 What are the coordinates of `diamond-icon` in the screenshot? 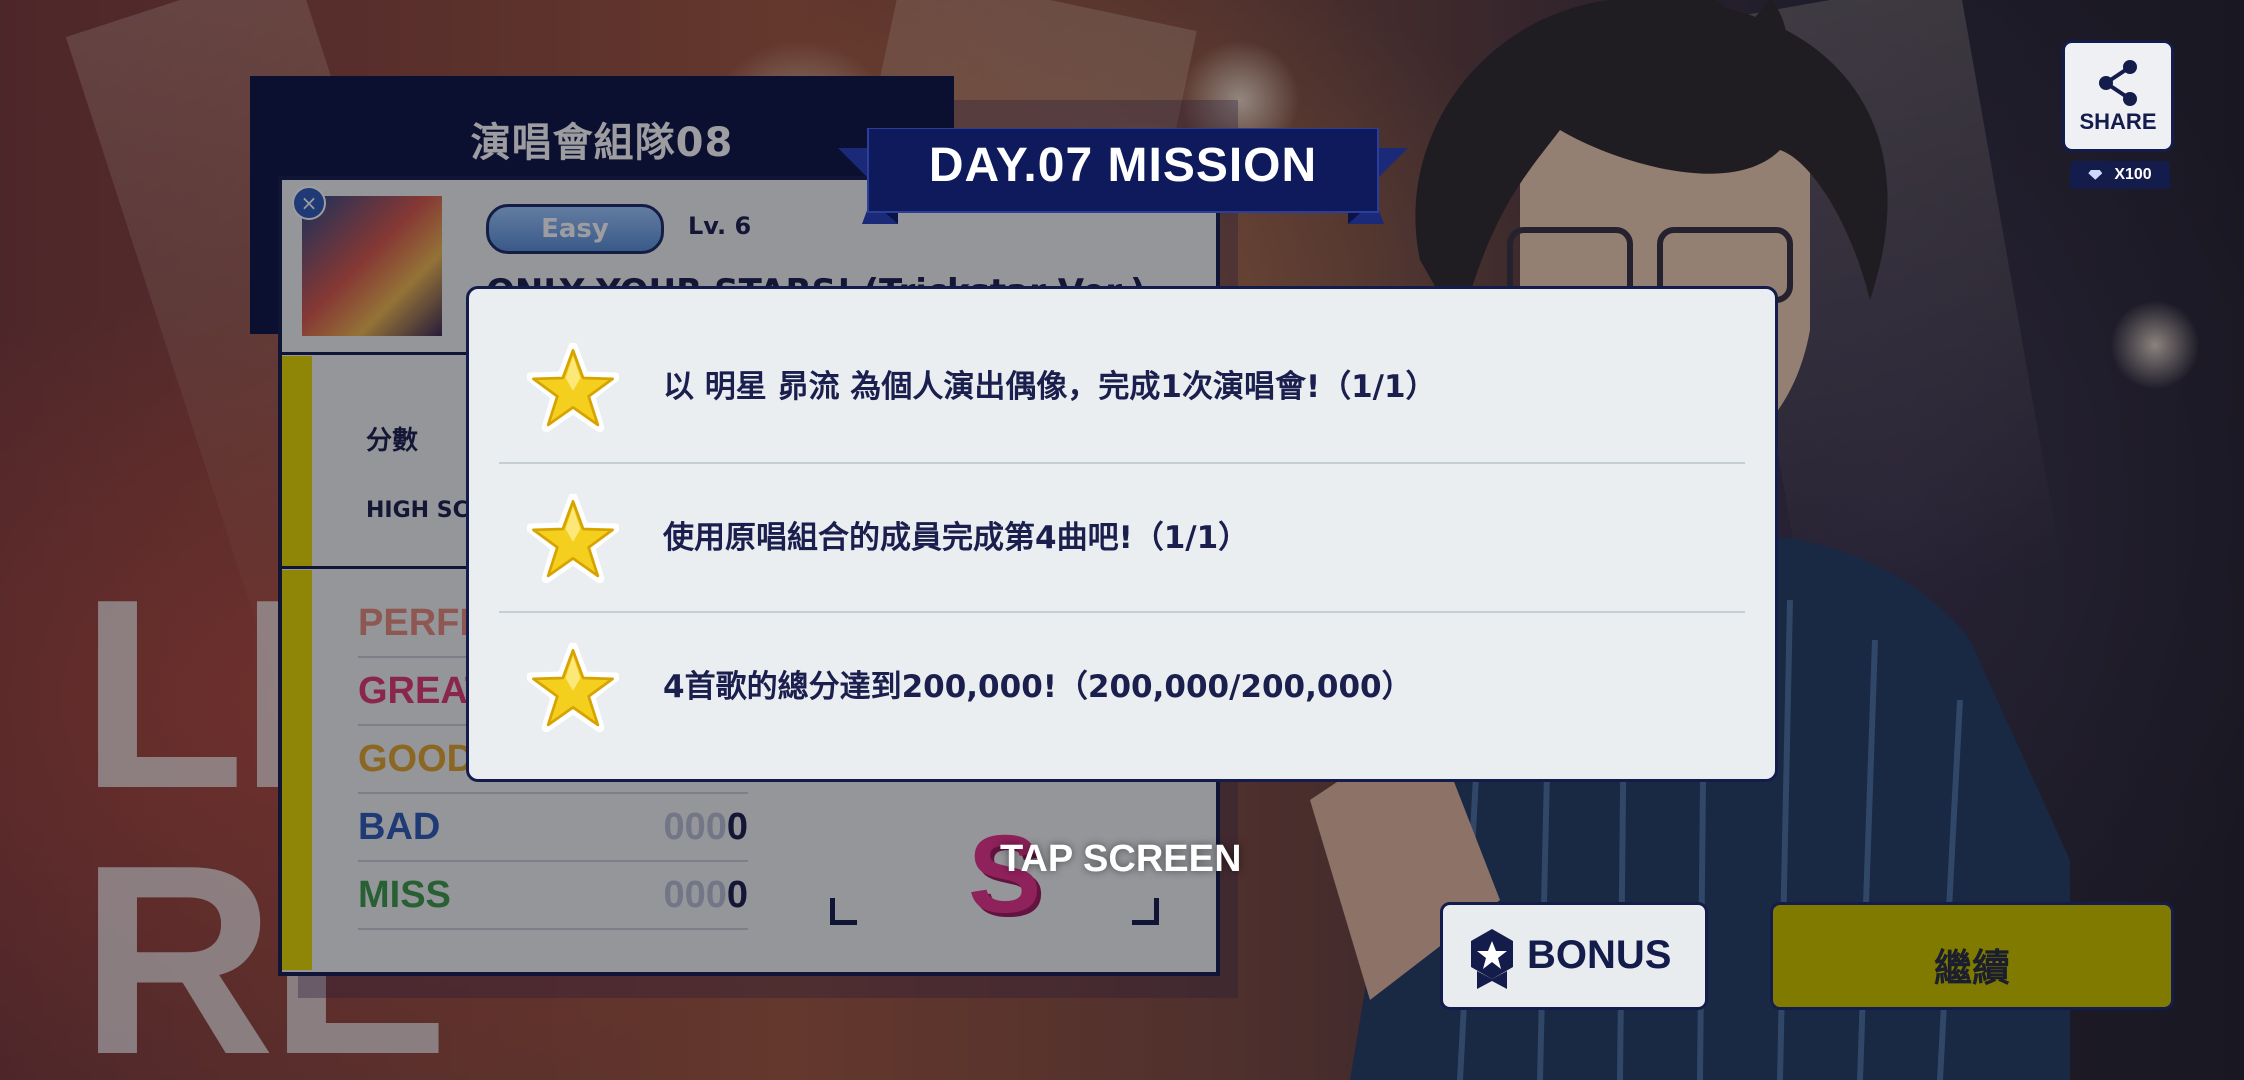 It's located at (2095, 174).